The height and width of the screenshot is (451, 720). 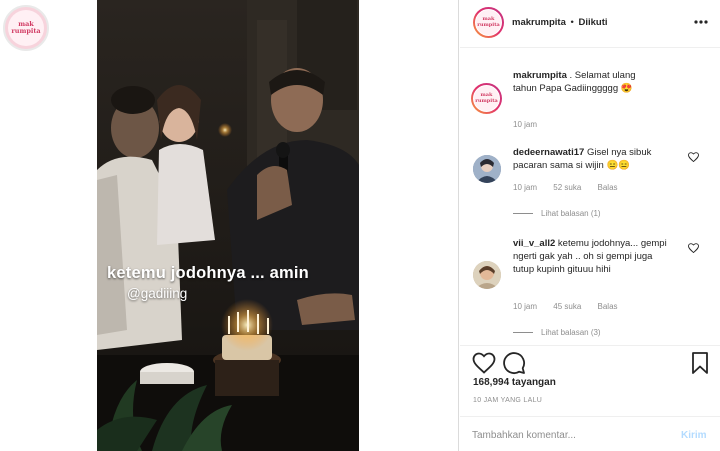 I want to click on comment-emoji: 😍, so click(x=626, y=88).